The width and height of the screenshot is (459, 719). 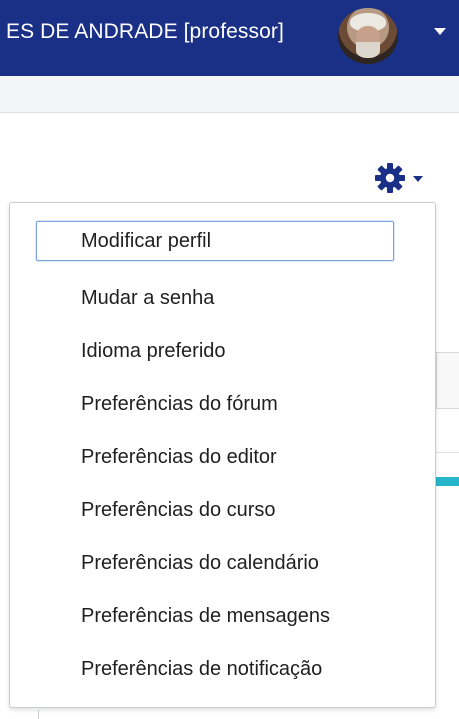 I want to click on background-divider, so click(x=447, y=452).